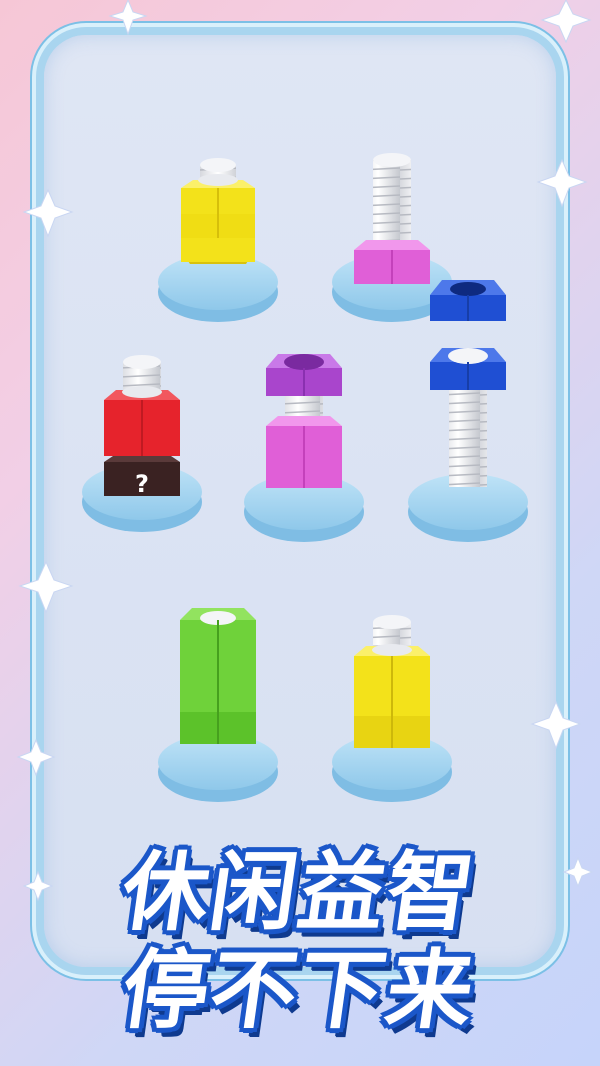  I want to click on stack-3: ?, so click(142, 443).